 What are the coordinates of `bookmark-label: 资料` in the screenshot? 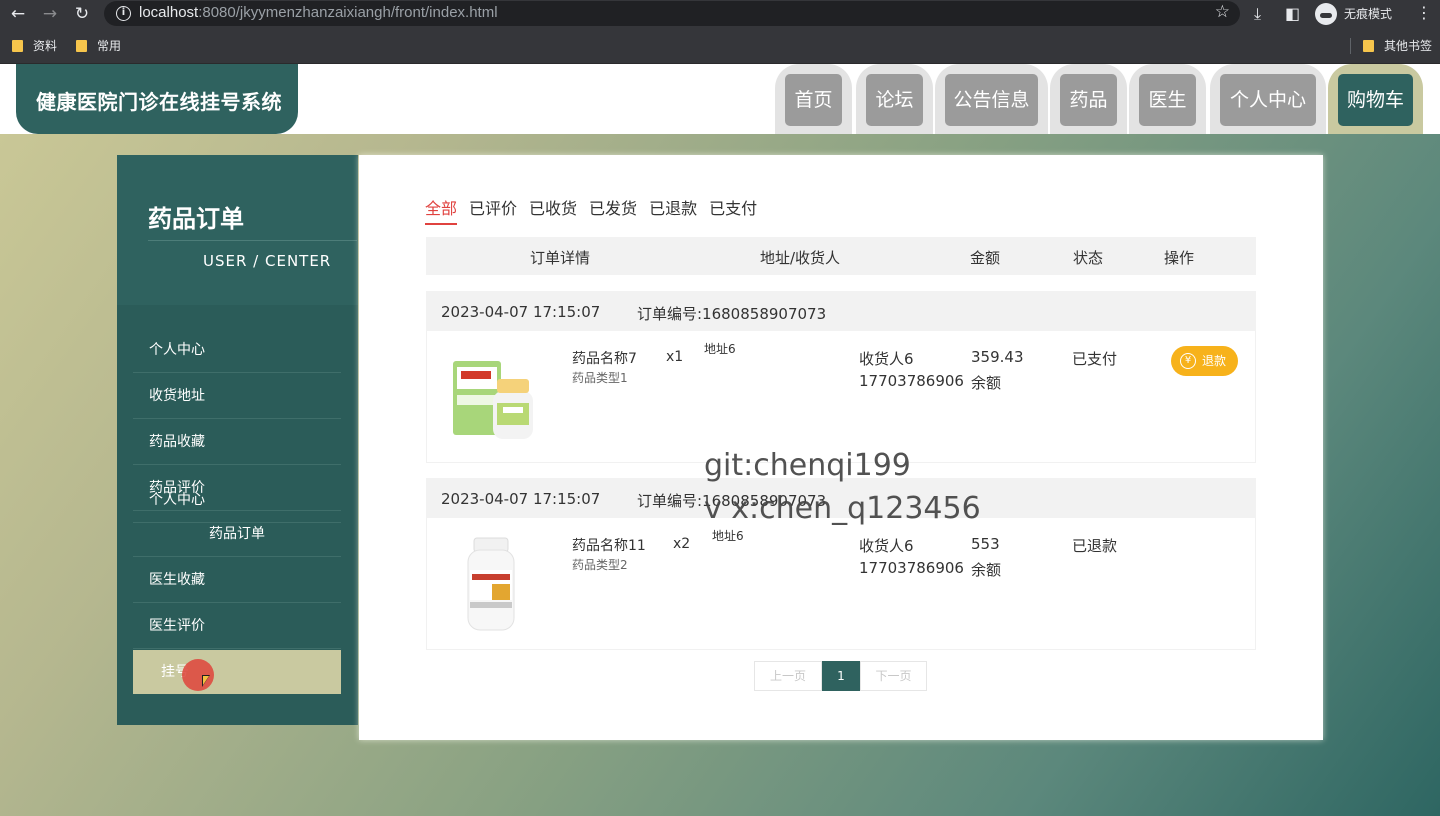 It's located at (45, 46).